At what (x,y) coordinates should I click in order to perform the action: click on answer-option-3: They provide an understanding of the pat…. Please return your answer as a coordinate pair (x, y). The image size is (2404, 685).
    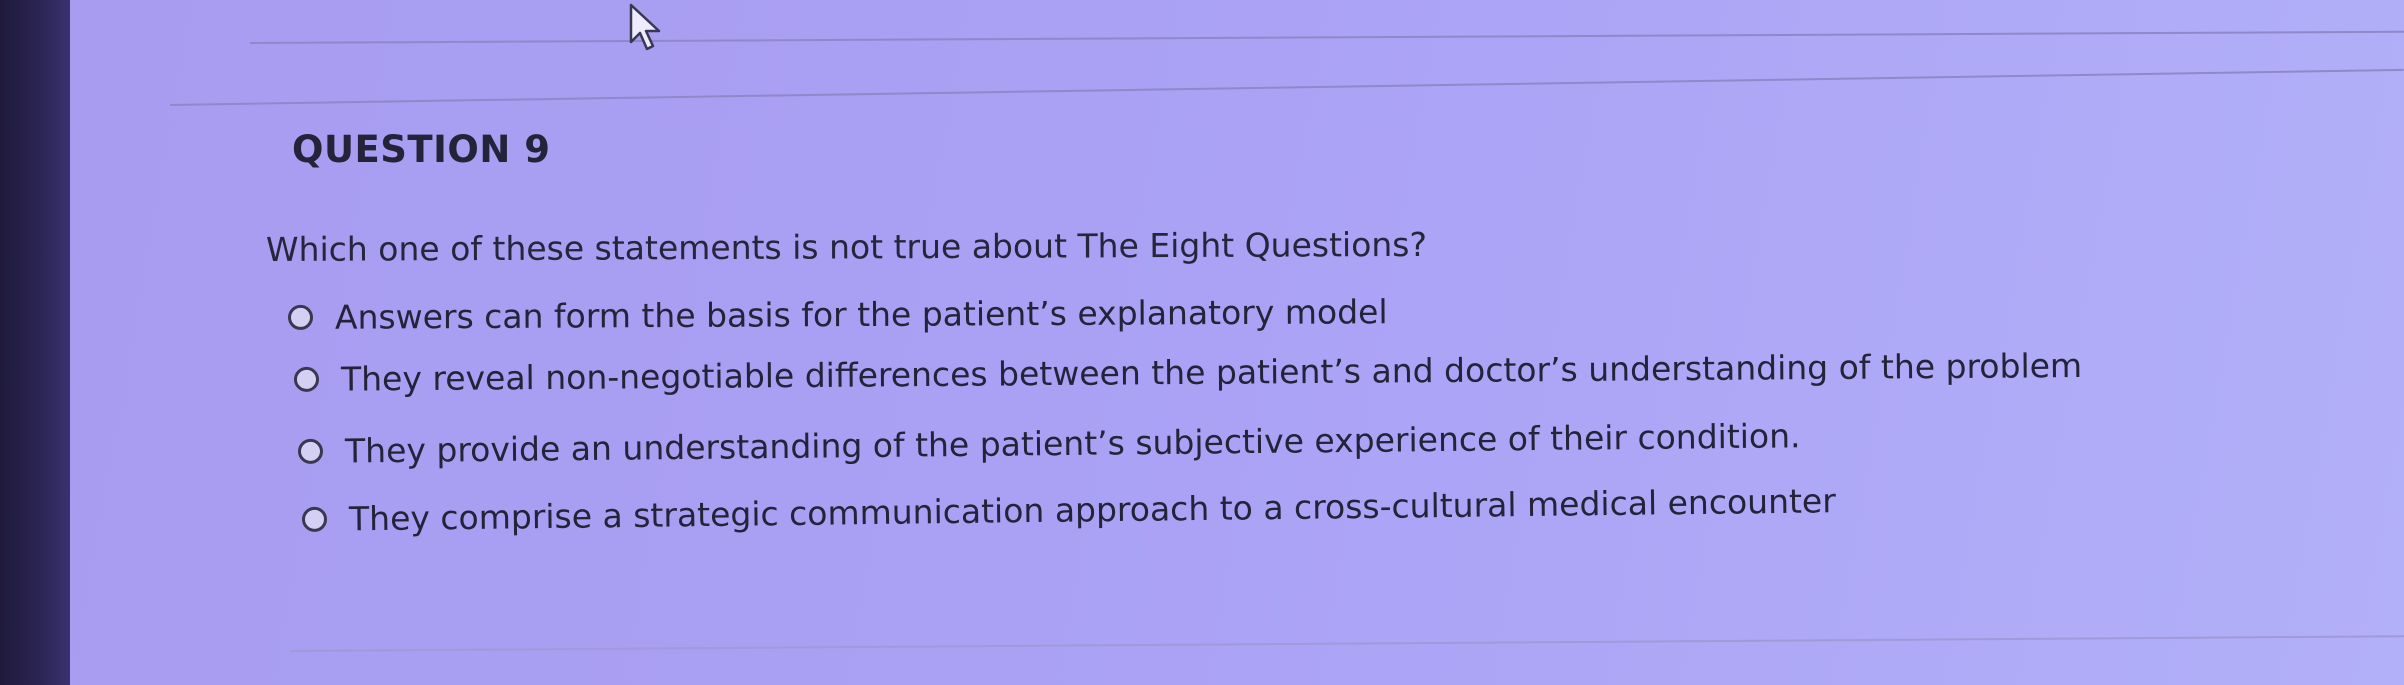
    Looking at the image, I should click on (1049, 443).